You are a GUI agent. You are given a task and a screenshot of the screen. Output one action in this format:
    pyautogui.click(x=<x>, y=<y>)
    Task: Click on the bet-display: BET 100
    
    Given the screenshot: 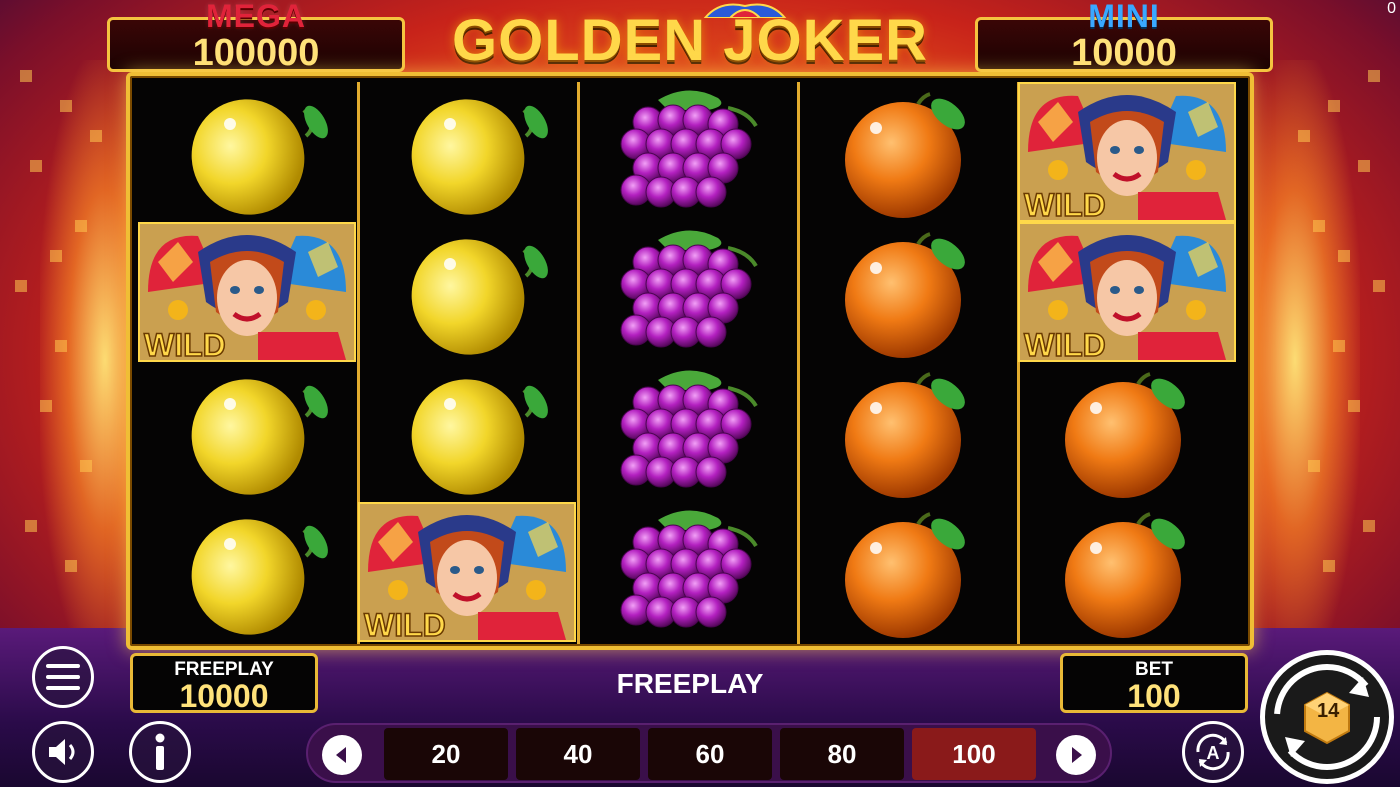 What is the action you would take?
    pyautogui.click(x=1154, y=683)
    